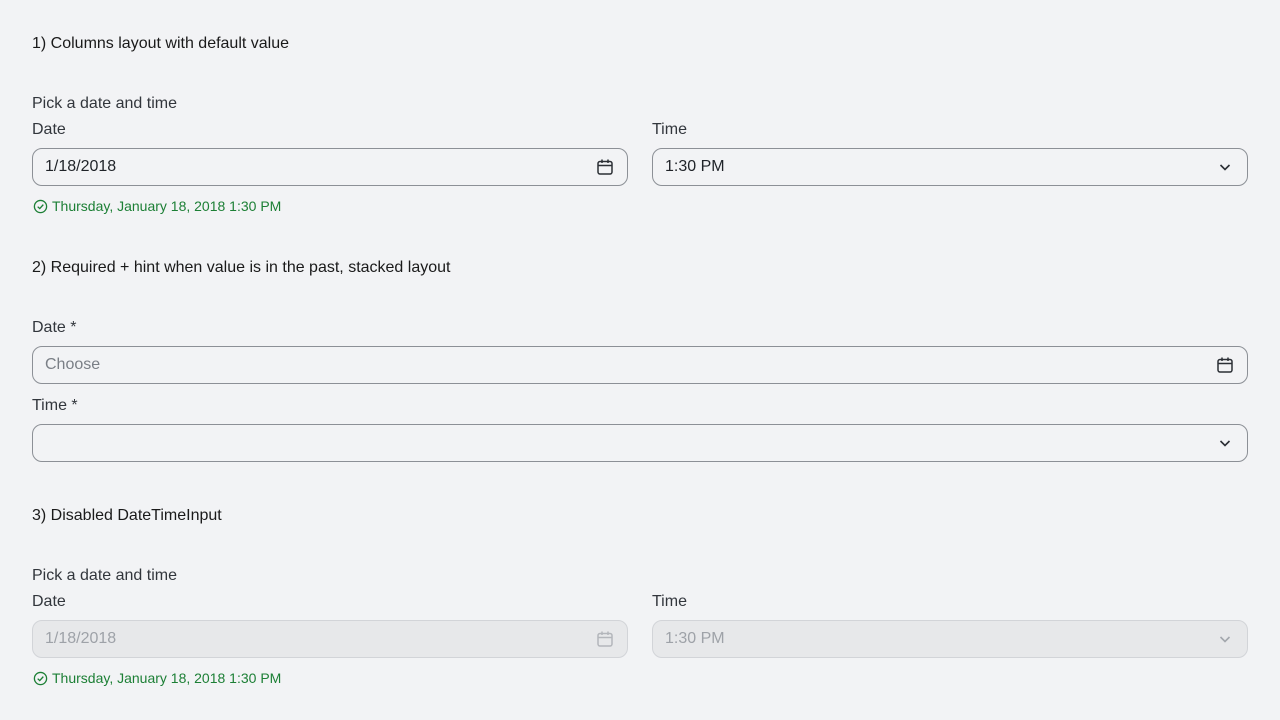  Describe the element at coordinates (330, 167) in the screenshot. I see `date-input: 1/18/2018` at that location.